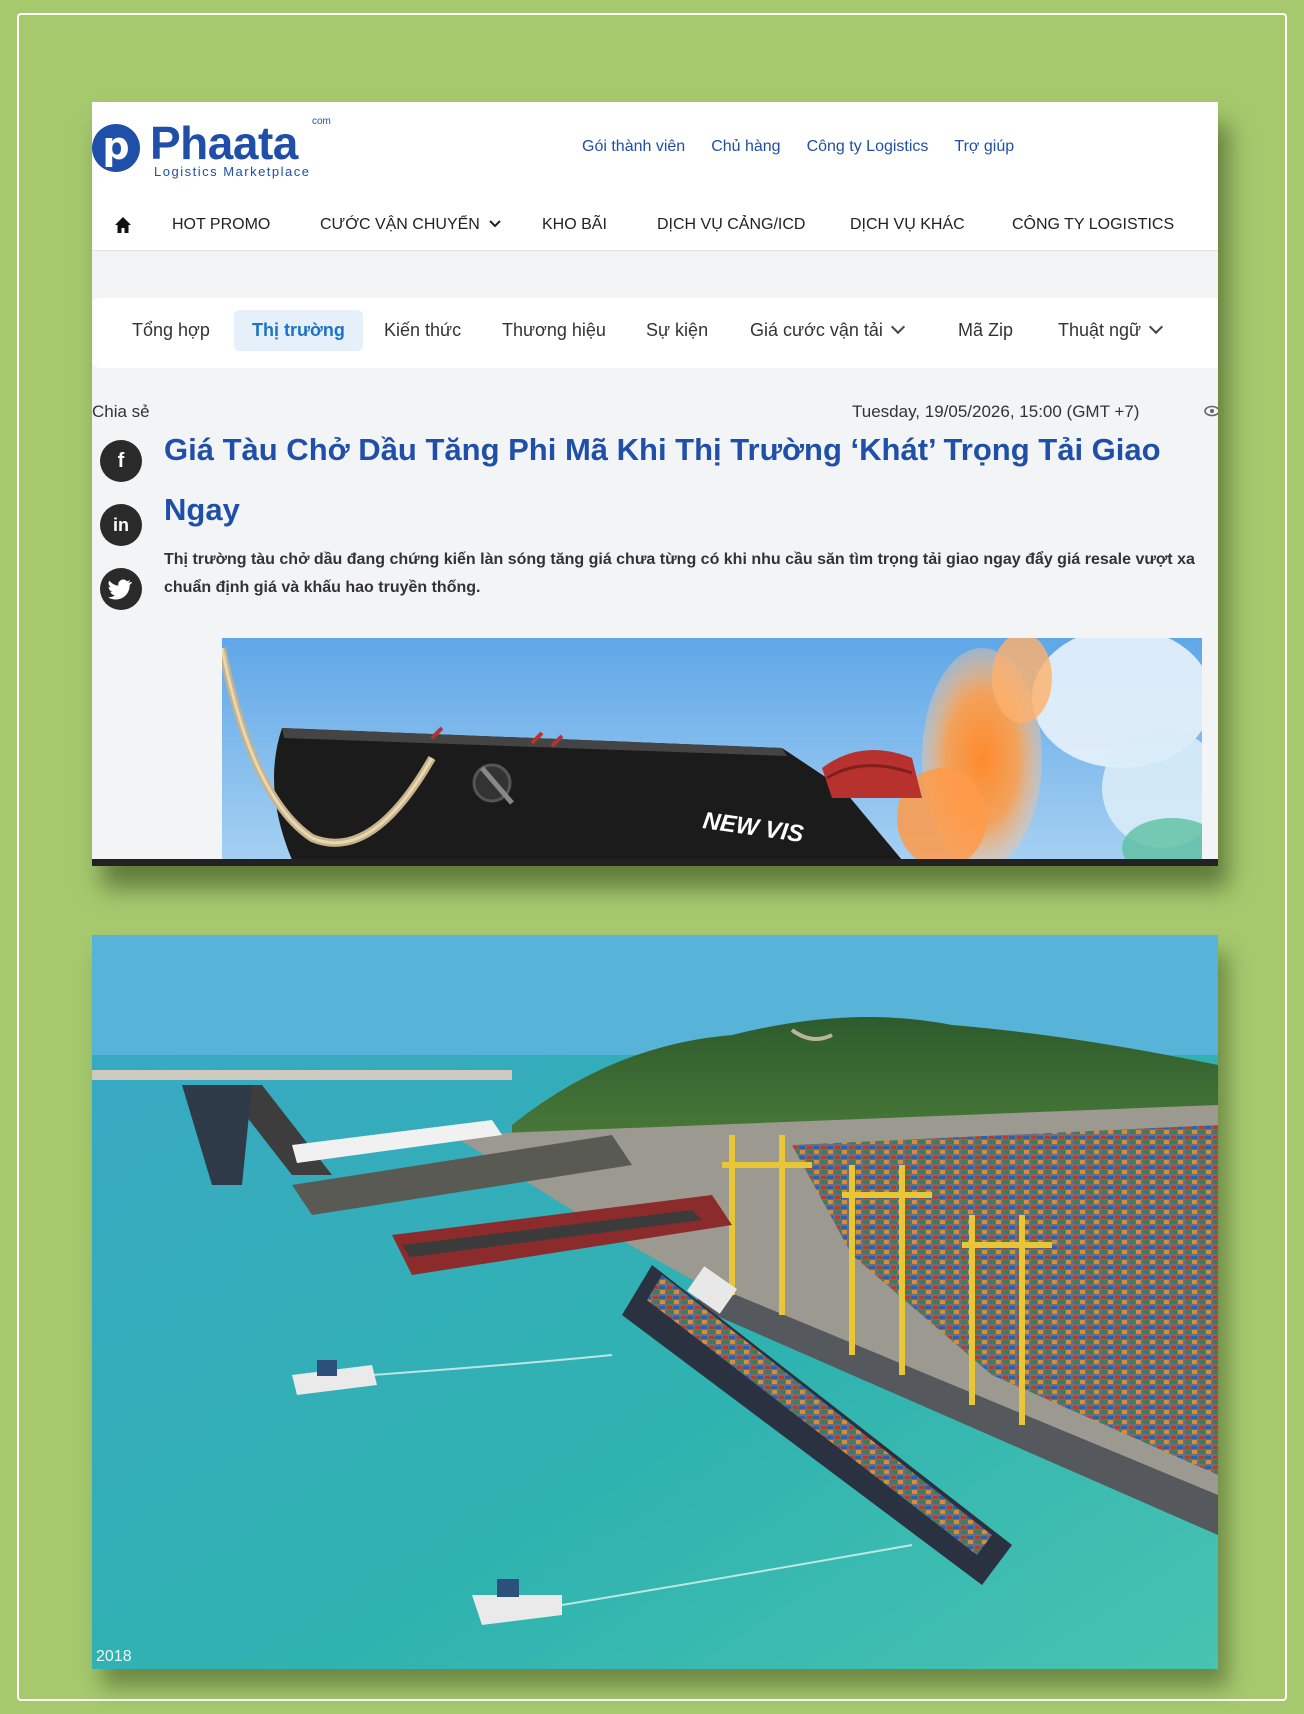  I want to click on photo-watermark: 2018, so click(114, 1656).